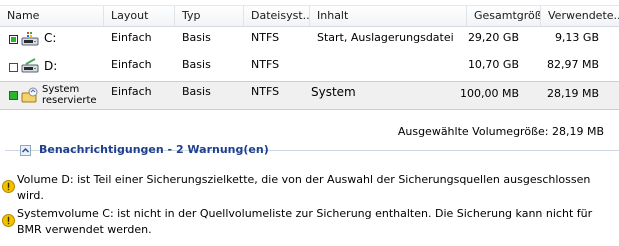 The width and height of the screenshot is (619, 246). Describe the element at coordinates (576, 37) in the screenshot. I see `used-size: 9,13 GB` at that location.